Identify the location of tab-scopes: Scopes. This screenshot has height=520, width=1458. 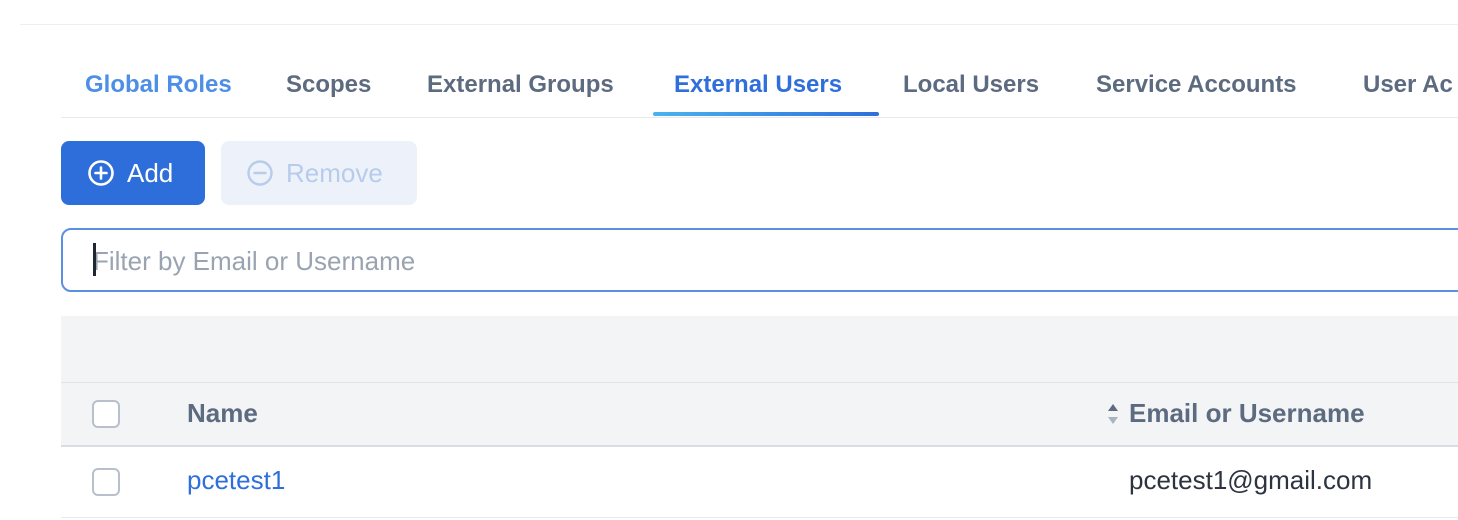
(328, 86).